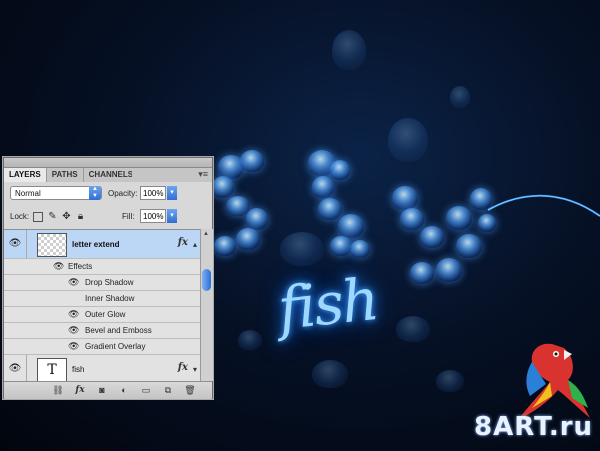 This screenshot has width=600, height=451. What do you see at coordinates (80, 390) in the screenshot?
I see `add-style-icon: fx` at bounding box center [80, 390].